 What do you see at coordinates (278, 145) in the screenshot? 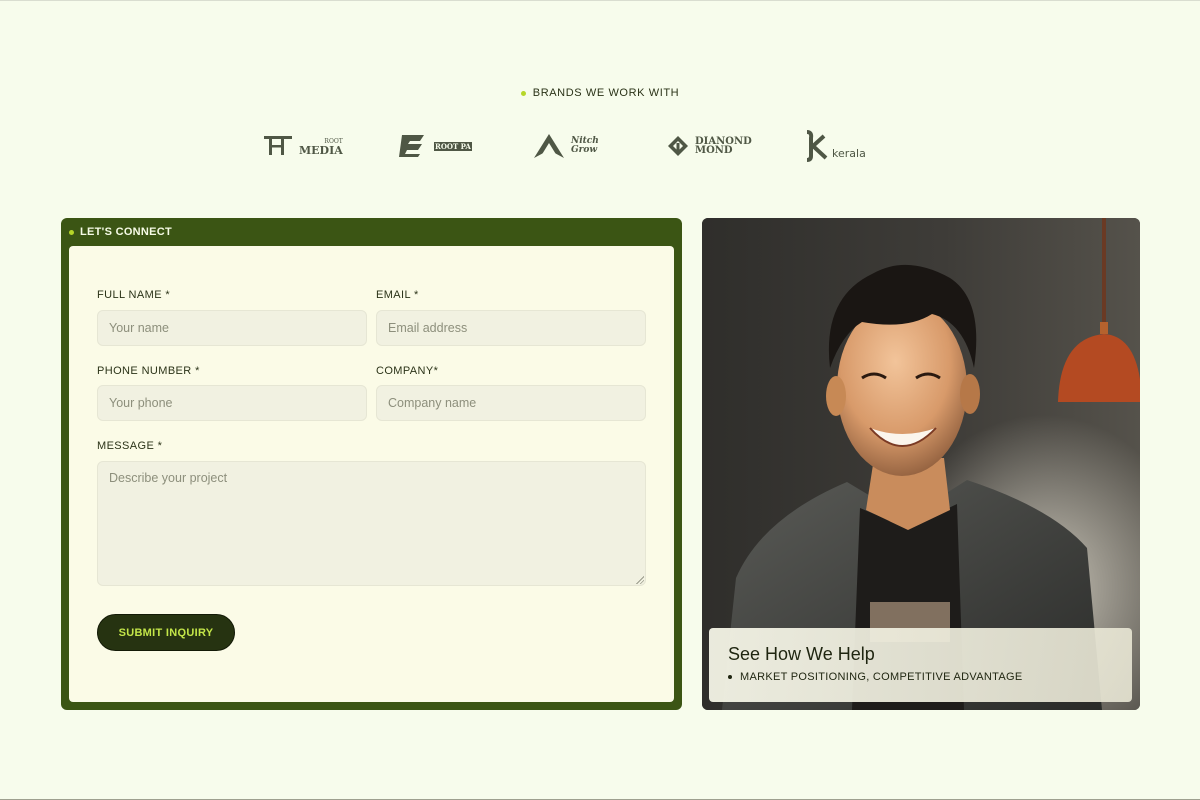
I see `root-media-icon` at bounding box center [278, 145].